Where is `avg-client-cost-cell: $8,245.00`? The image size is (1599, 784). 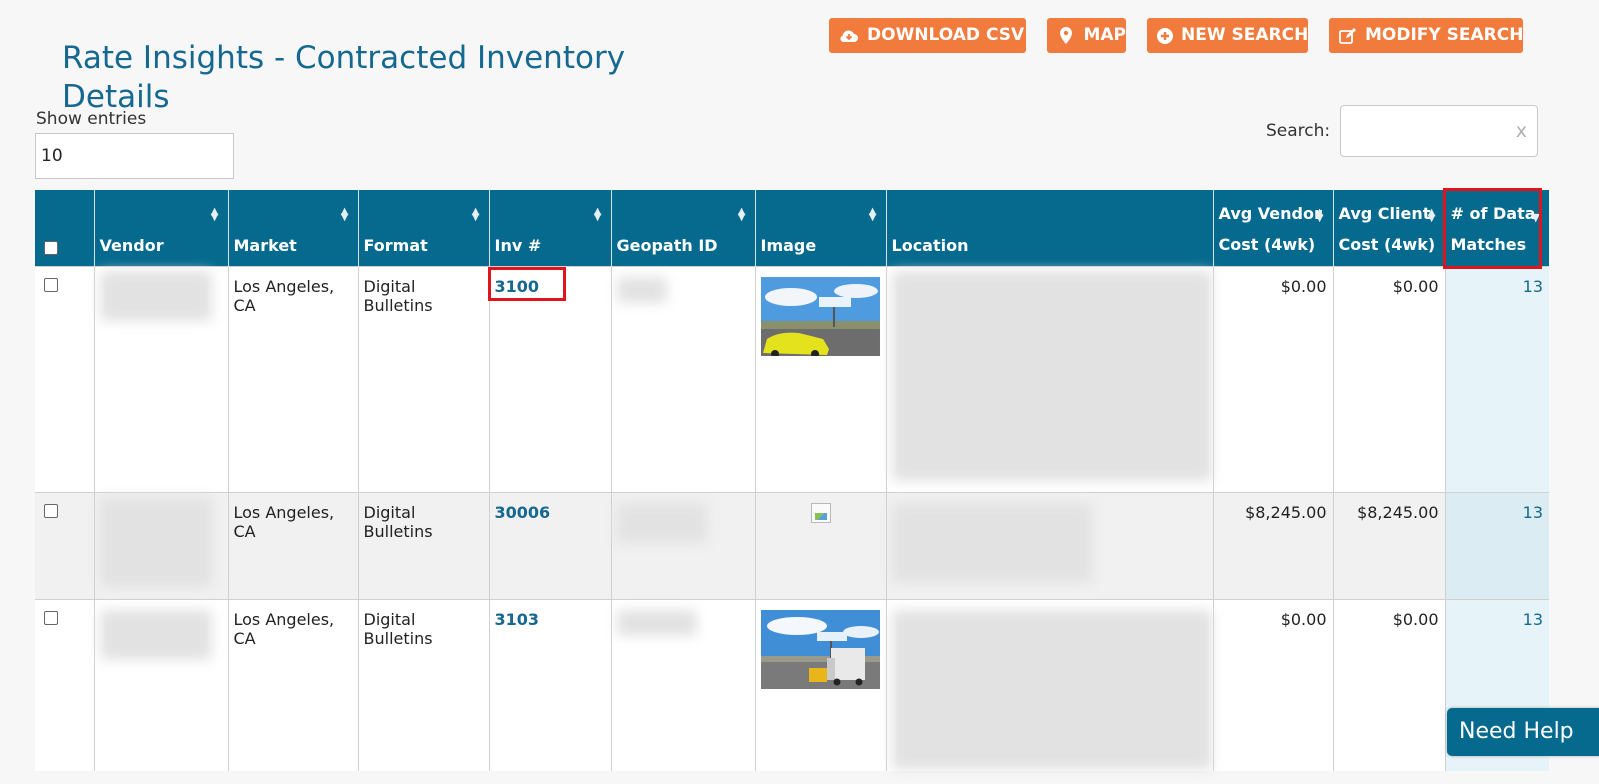
avg-client-cost-cell: $8,245.00 is located at coordinates (1388, 545).